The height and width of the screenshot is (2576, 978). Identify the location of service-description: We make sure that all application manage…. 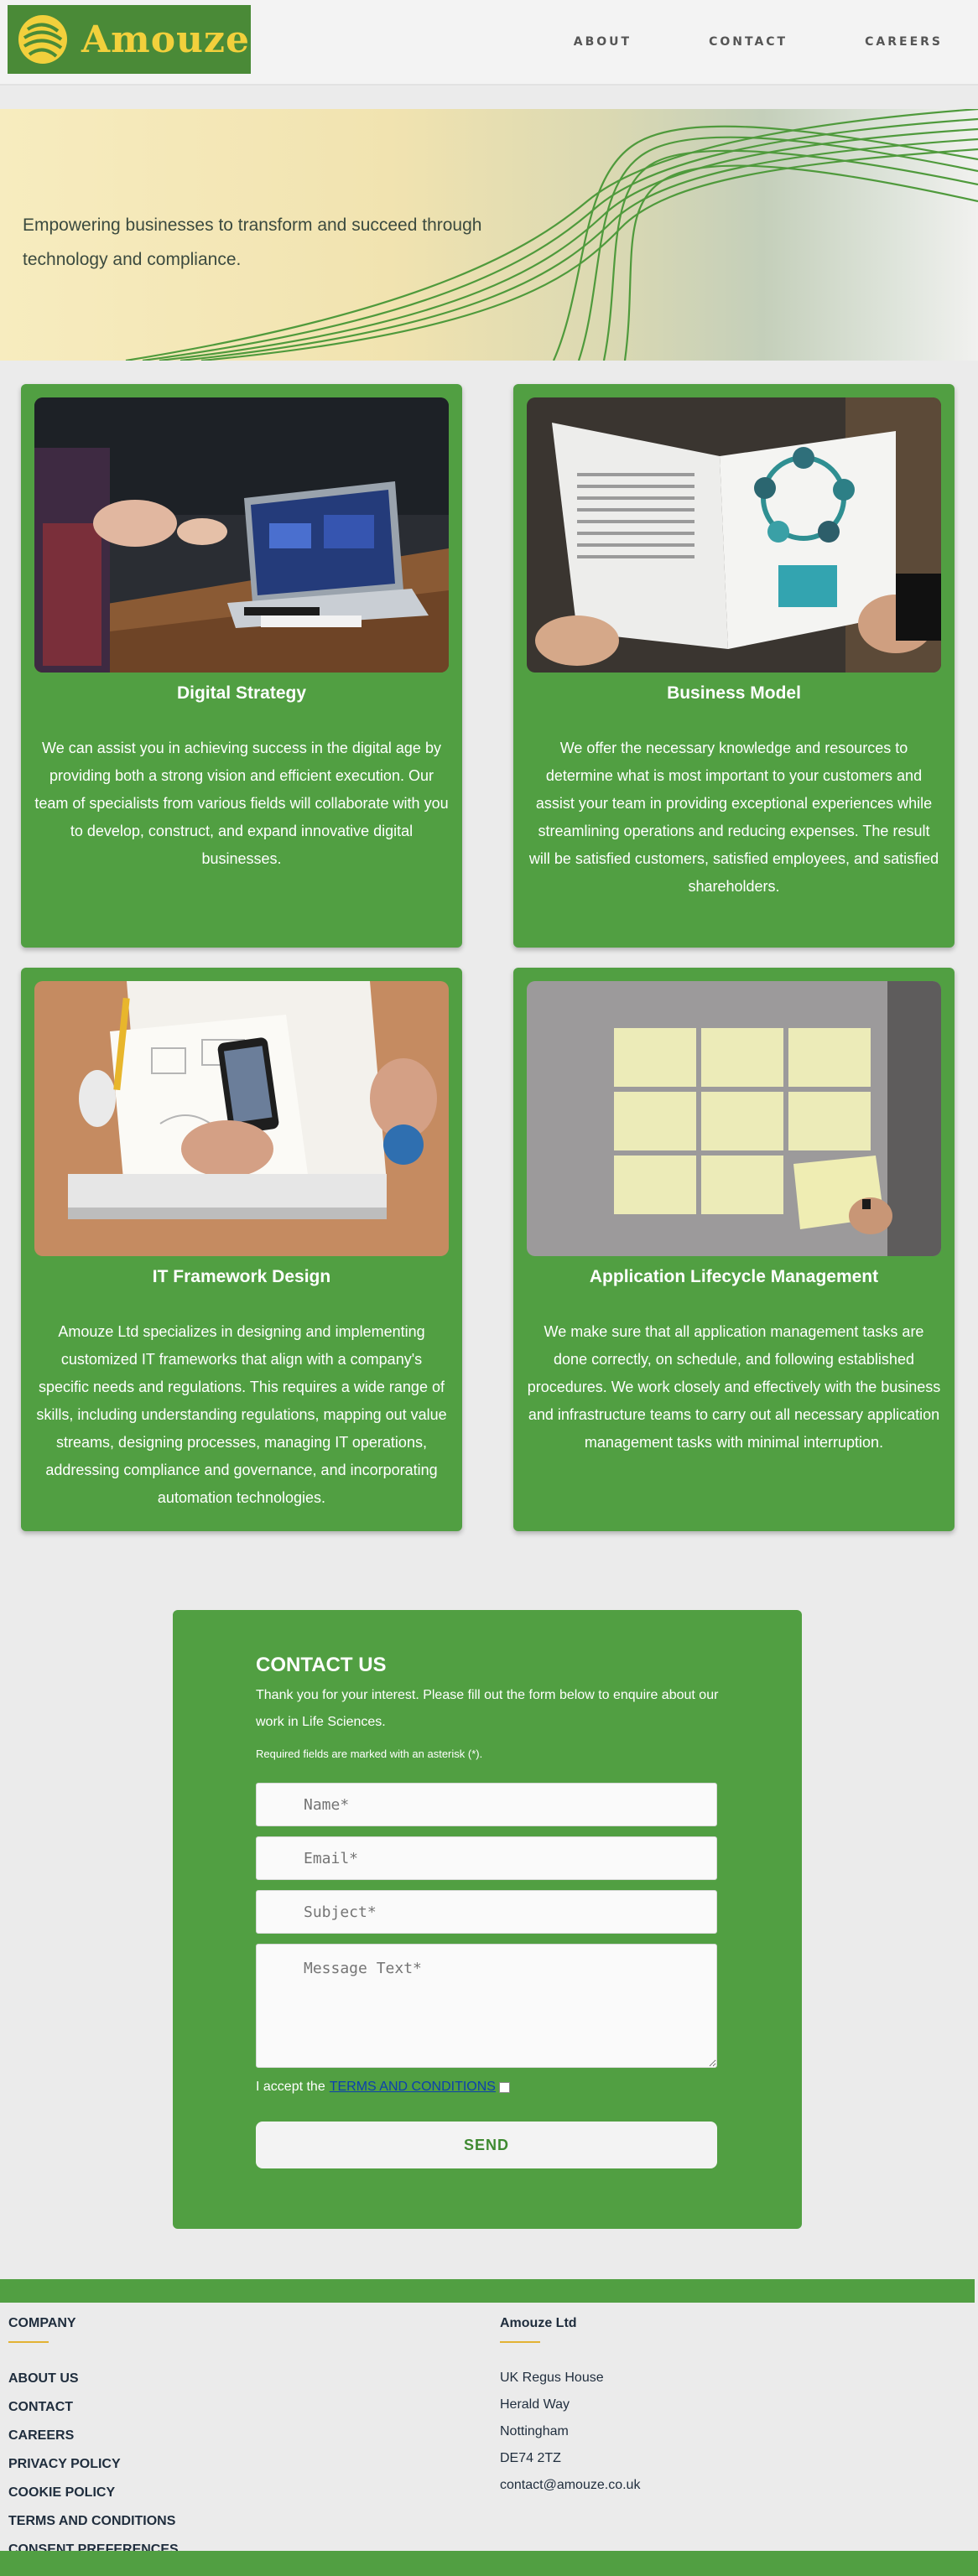
(734, 1387).